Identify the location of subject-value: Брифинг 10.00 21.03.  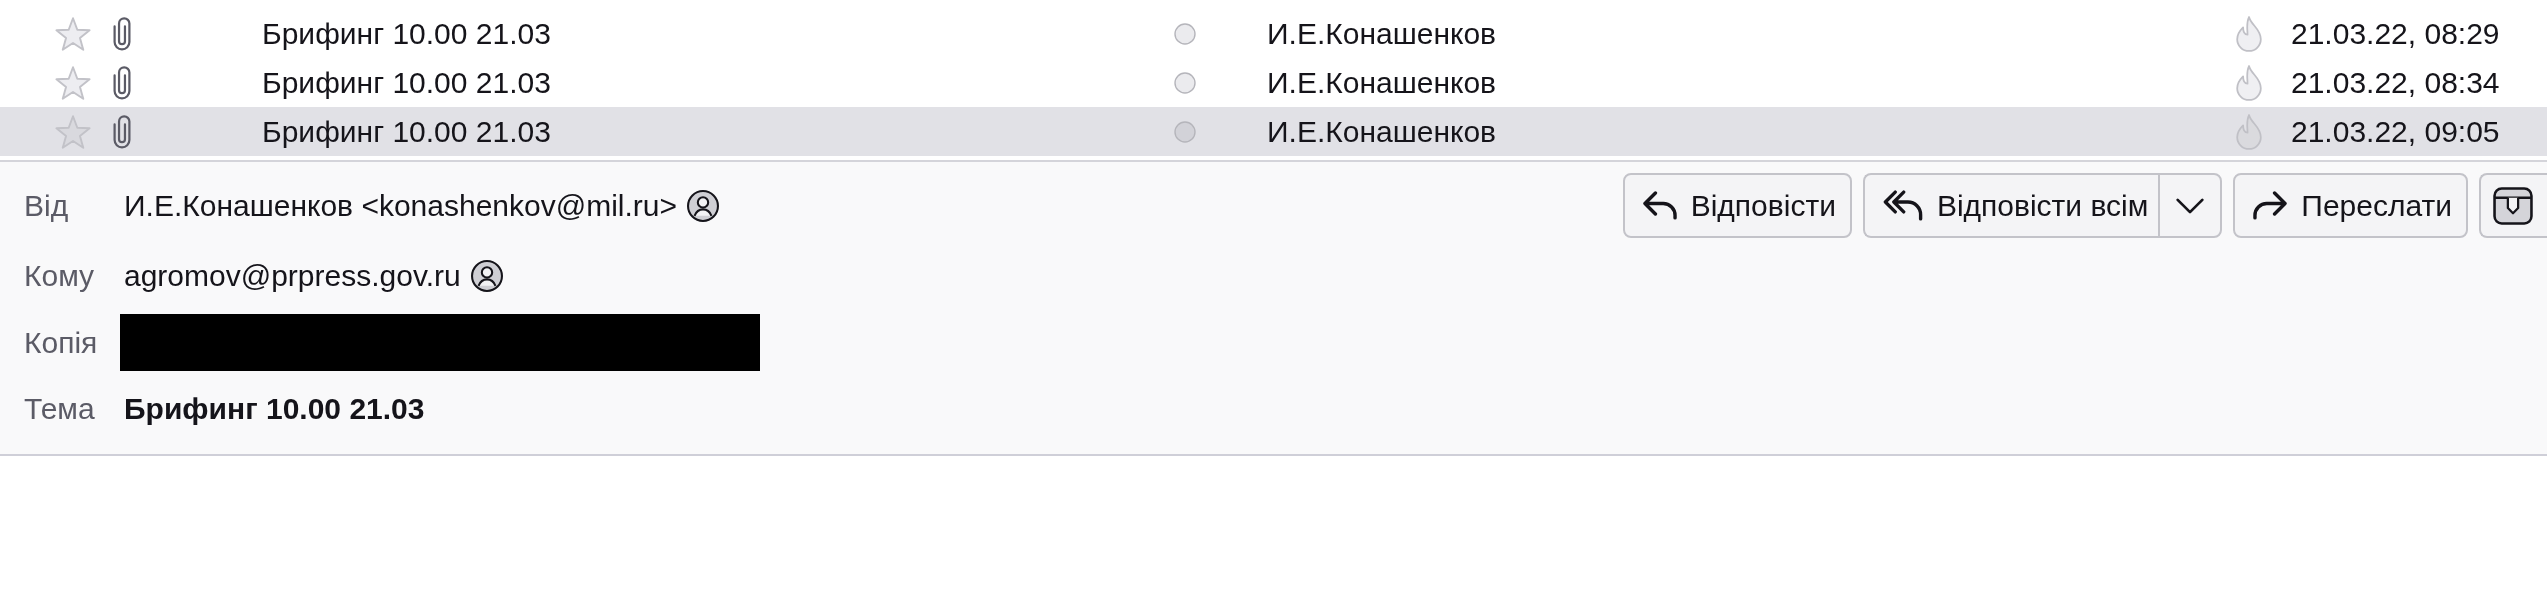
(274, 409).